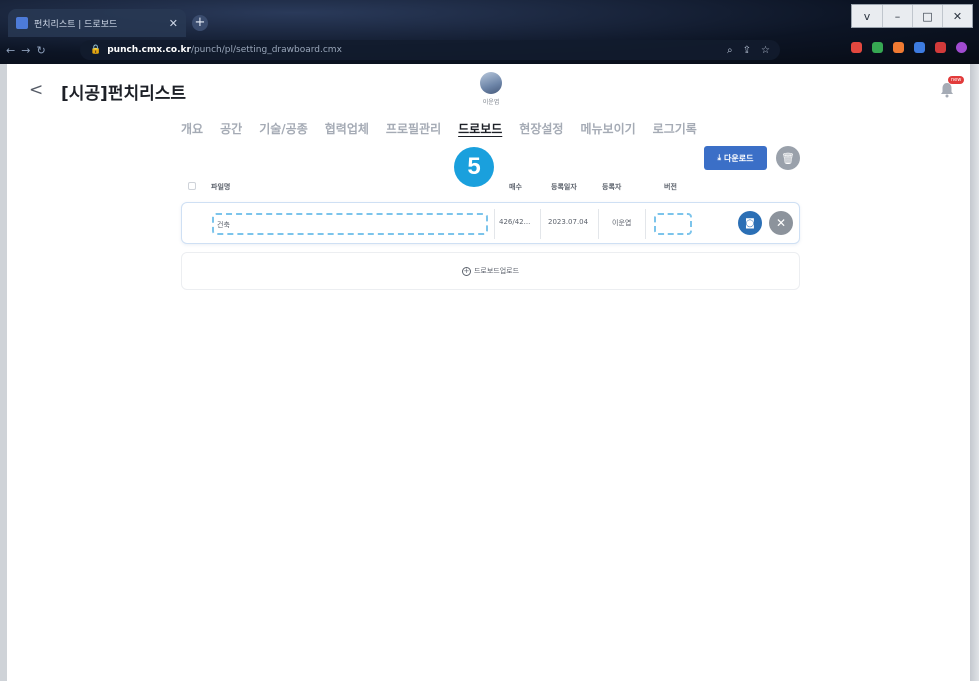 The image size is (979, 681). What do you see at coordinates (622, 223) in the screenshot?
I see `registrant-value: 이운엽` at bounding box center [622, 223].